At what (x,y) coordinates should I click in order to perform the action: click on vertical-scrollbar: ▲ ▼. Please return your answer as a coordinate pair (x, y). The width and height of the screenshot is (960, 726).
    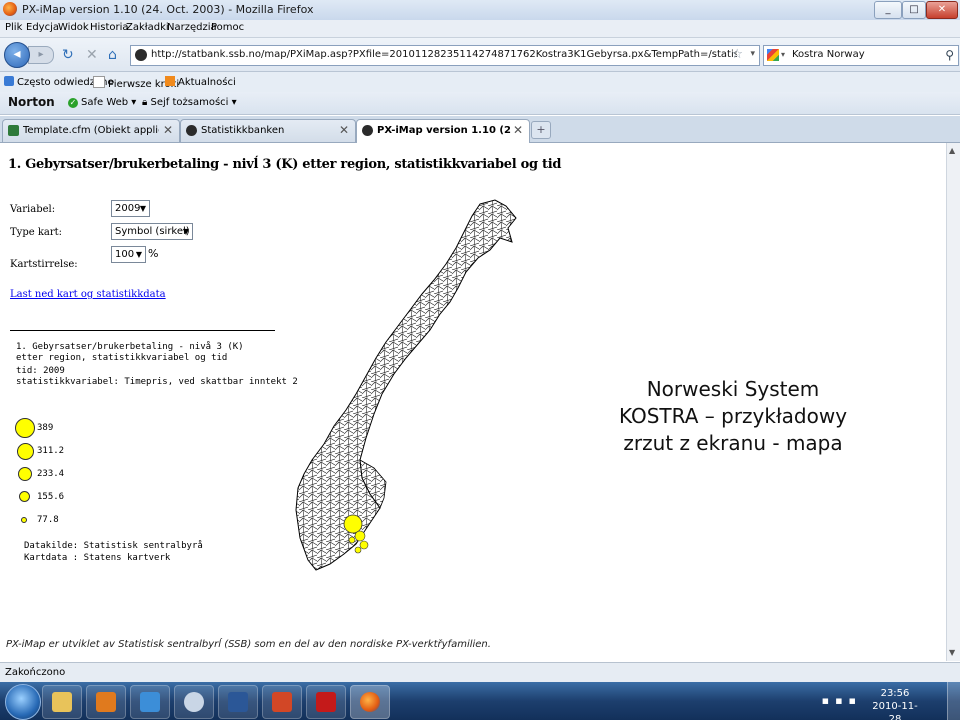
    Looking at the image, I should click on (953, 402).